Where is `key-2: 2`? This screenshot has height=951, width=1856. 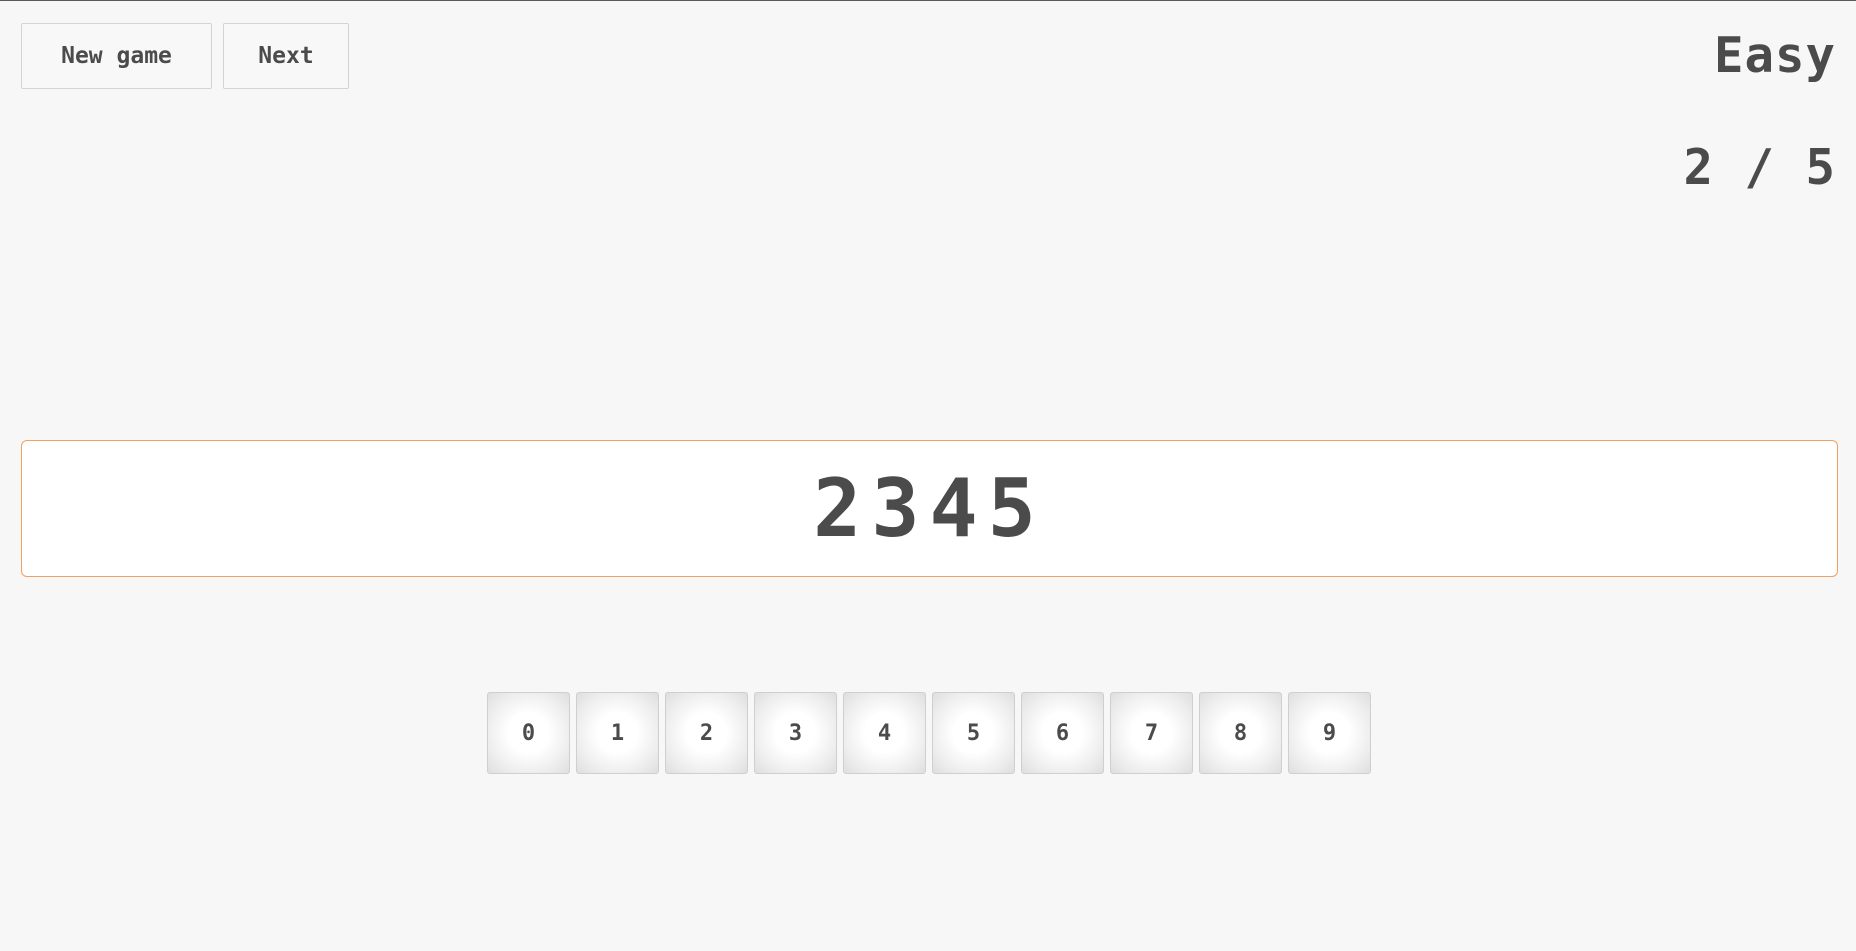
key-2: 2 is located at coordinates (706, 733).